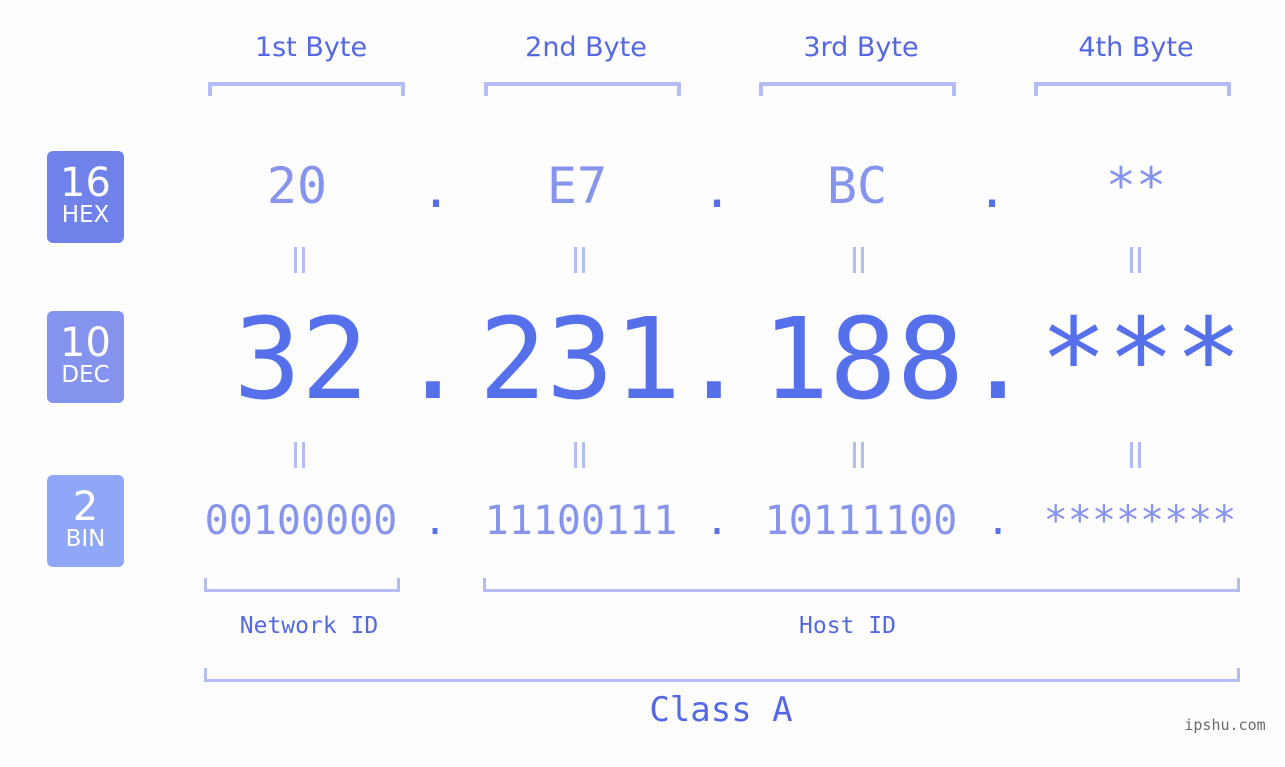 The height and width of the screenshot is (767, 1285). I want to click on hex-byte-4: **, so click(1136, 186).